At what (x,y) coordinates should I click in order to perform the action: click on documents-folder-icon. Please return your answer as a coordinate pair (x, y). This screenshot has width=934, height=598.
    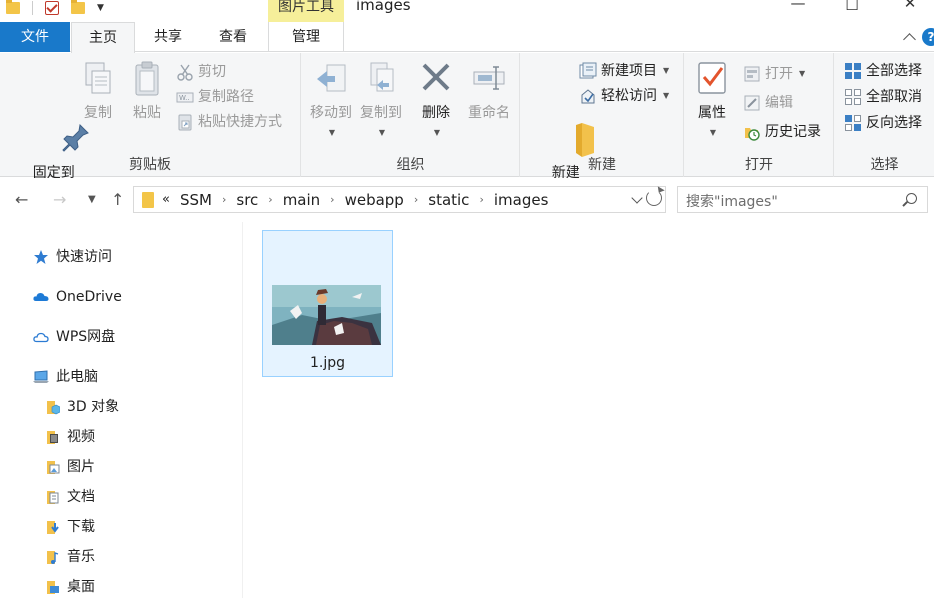
    Looking at the image, I should click on (52, 497).